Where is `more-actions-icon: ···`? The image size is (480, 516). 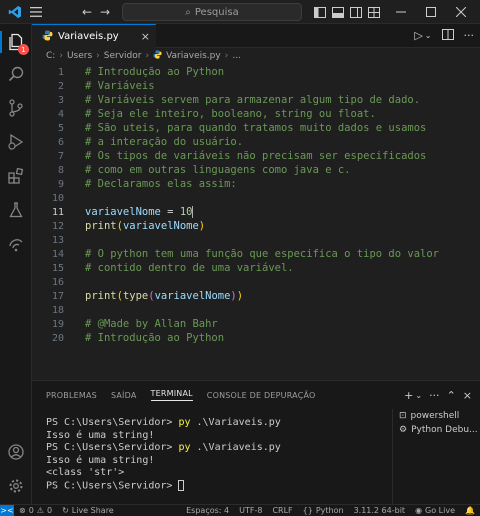
more-actions-icon: ··· is located at coordinates (469, 36).